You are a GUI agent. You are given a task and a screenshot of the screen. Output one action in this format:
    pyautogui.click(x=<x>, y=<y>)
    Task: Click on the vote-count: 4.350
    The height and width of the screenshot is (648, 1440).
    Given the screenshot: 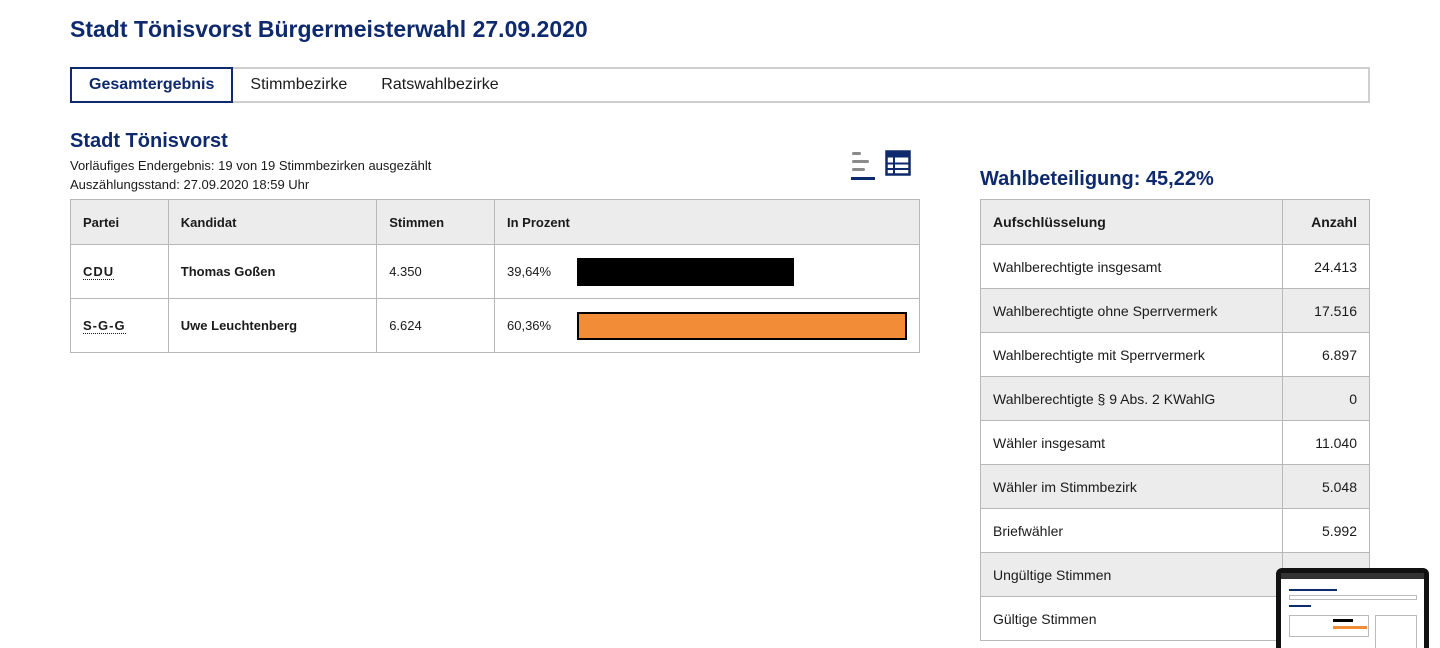 What is the action you would take?
    pyautogui.click(x=435, y=271)
    